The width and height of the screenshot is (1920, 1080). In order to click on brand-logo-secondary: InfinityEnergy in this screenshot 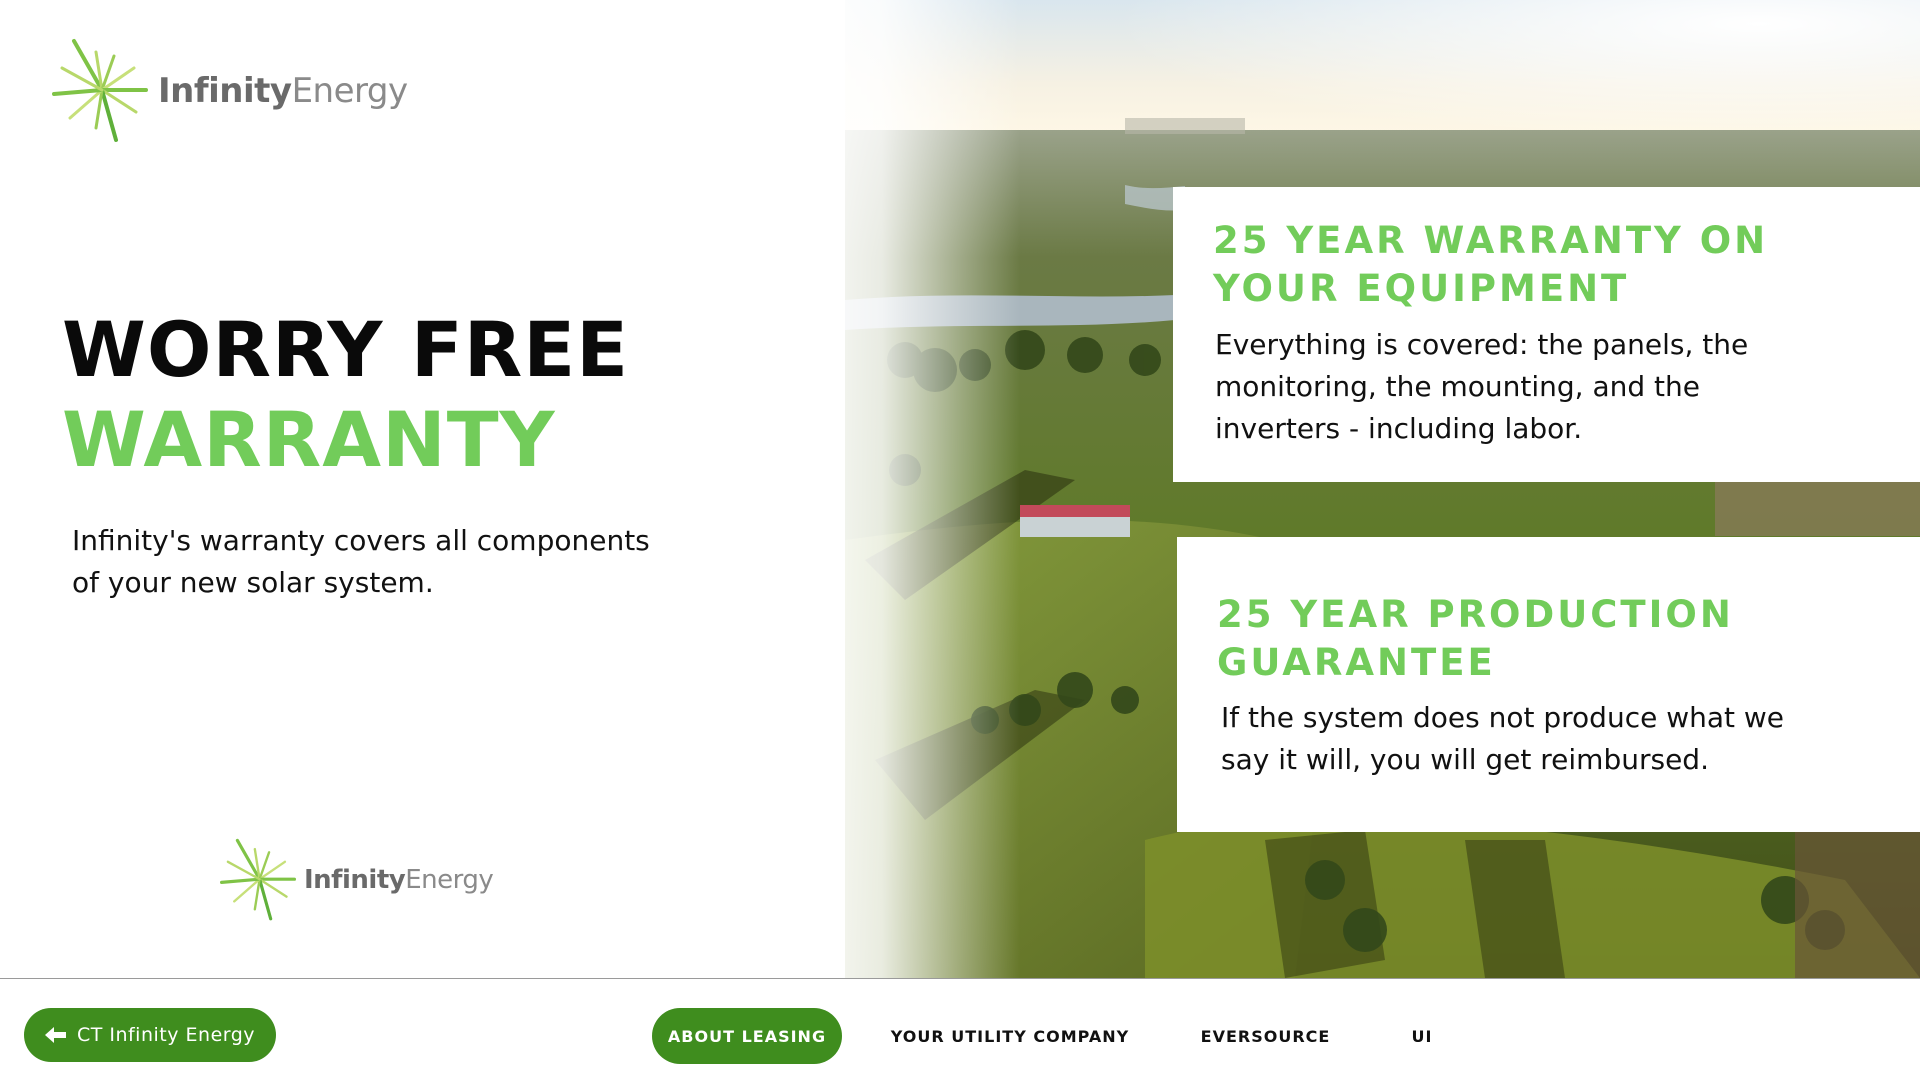, I will do `click(357, 880)`.